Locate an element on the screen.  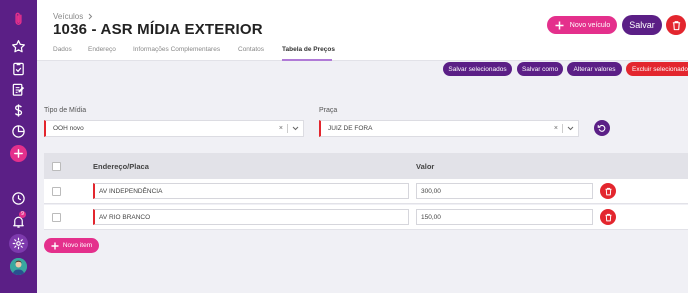
value-input: 300,00 is located at coordinates (504, 191).